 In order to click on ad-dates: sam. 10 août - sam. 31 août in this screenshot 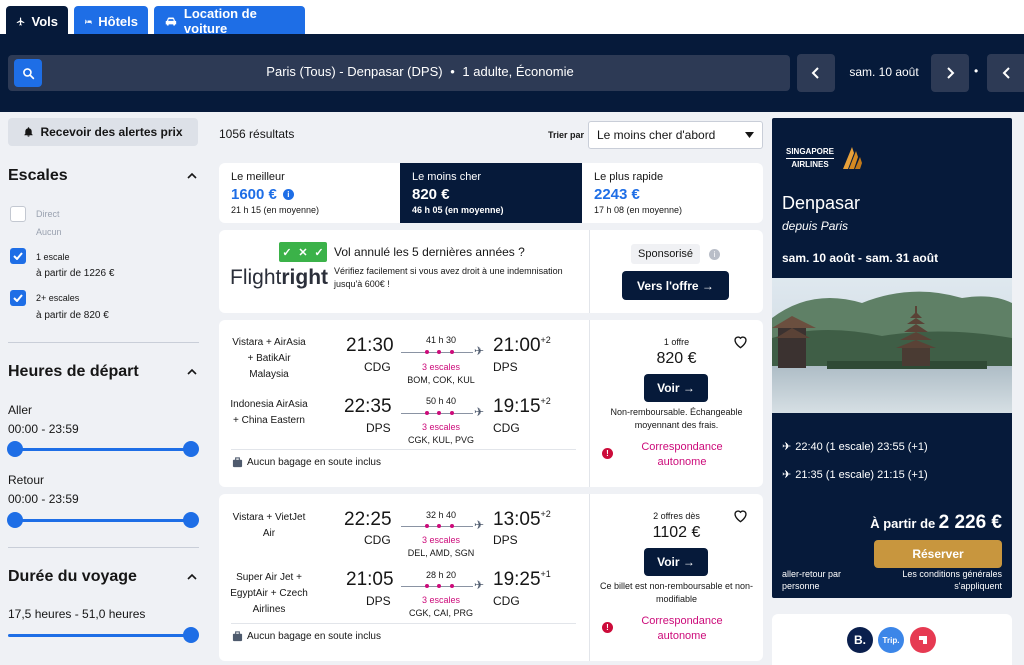, I will do `click(860, 258)`.